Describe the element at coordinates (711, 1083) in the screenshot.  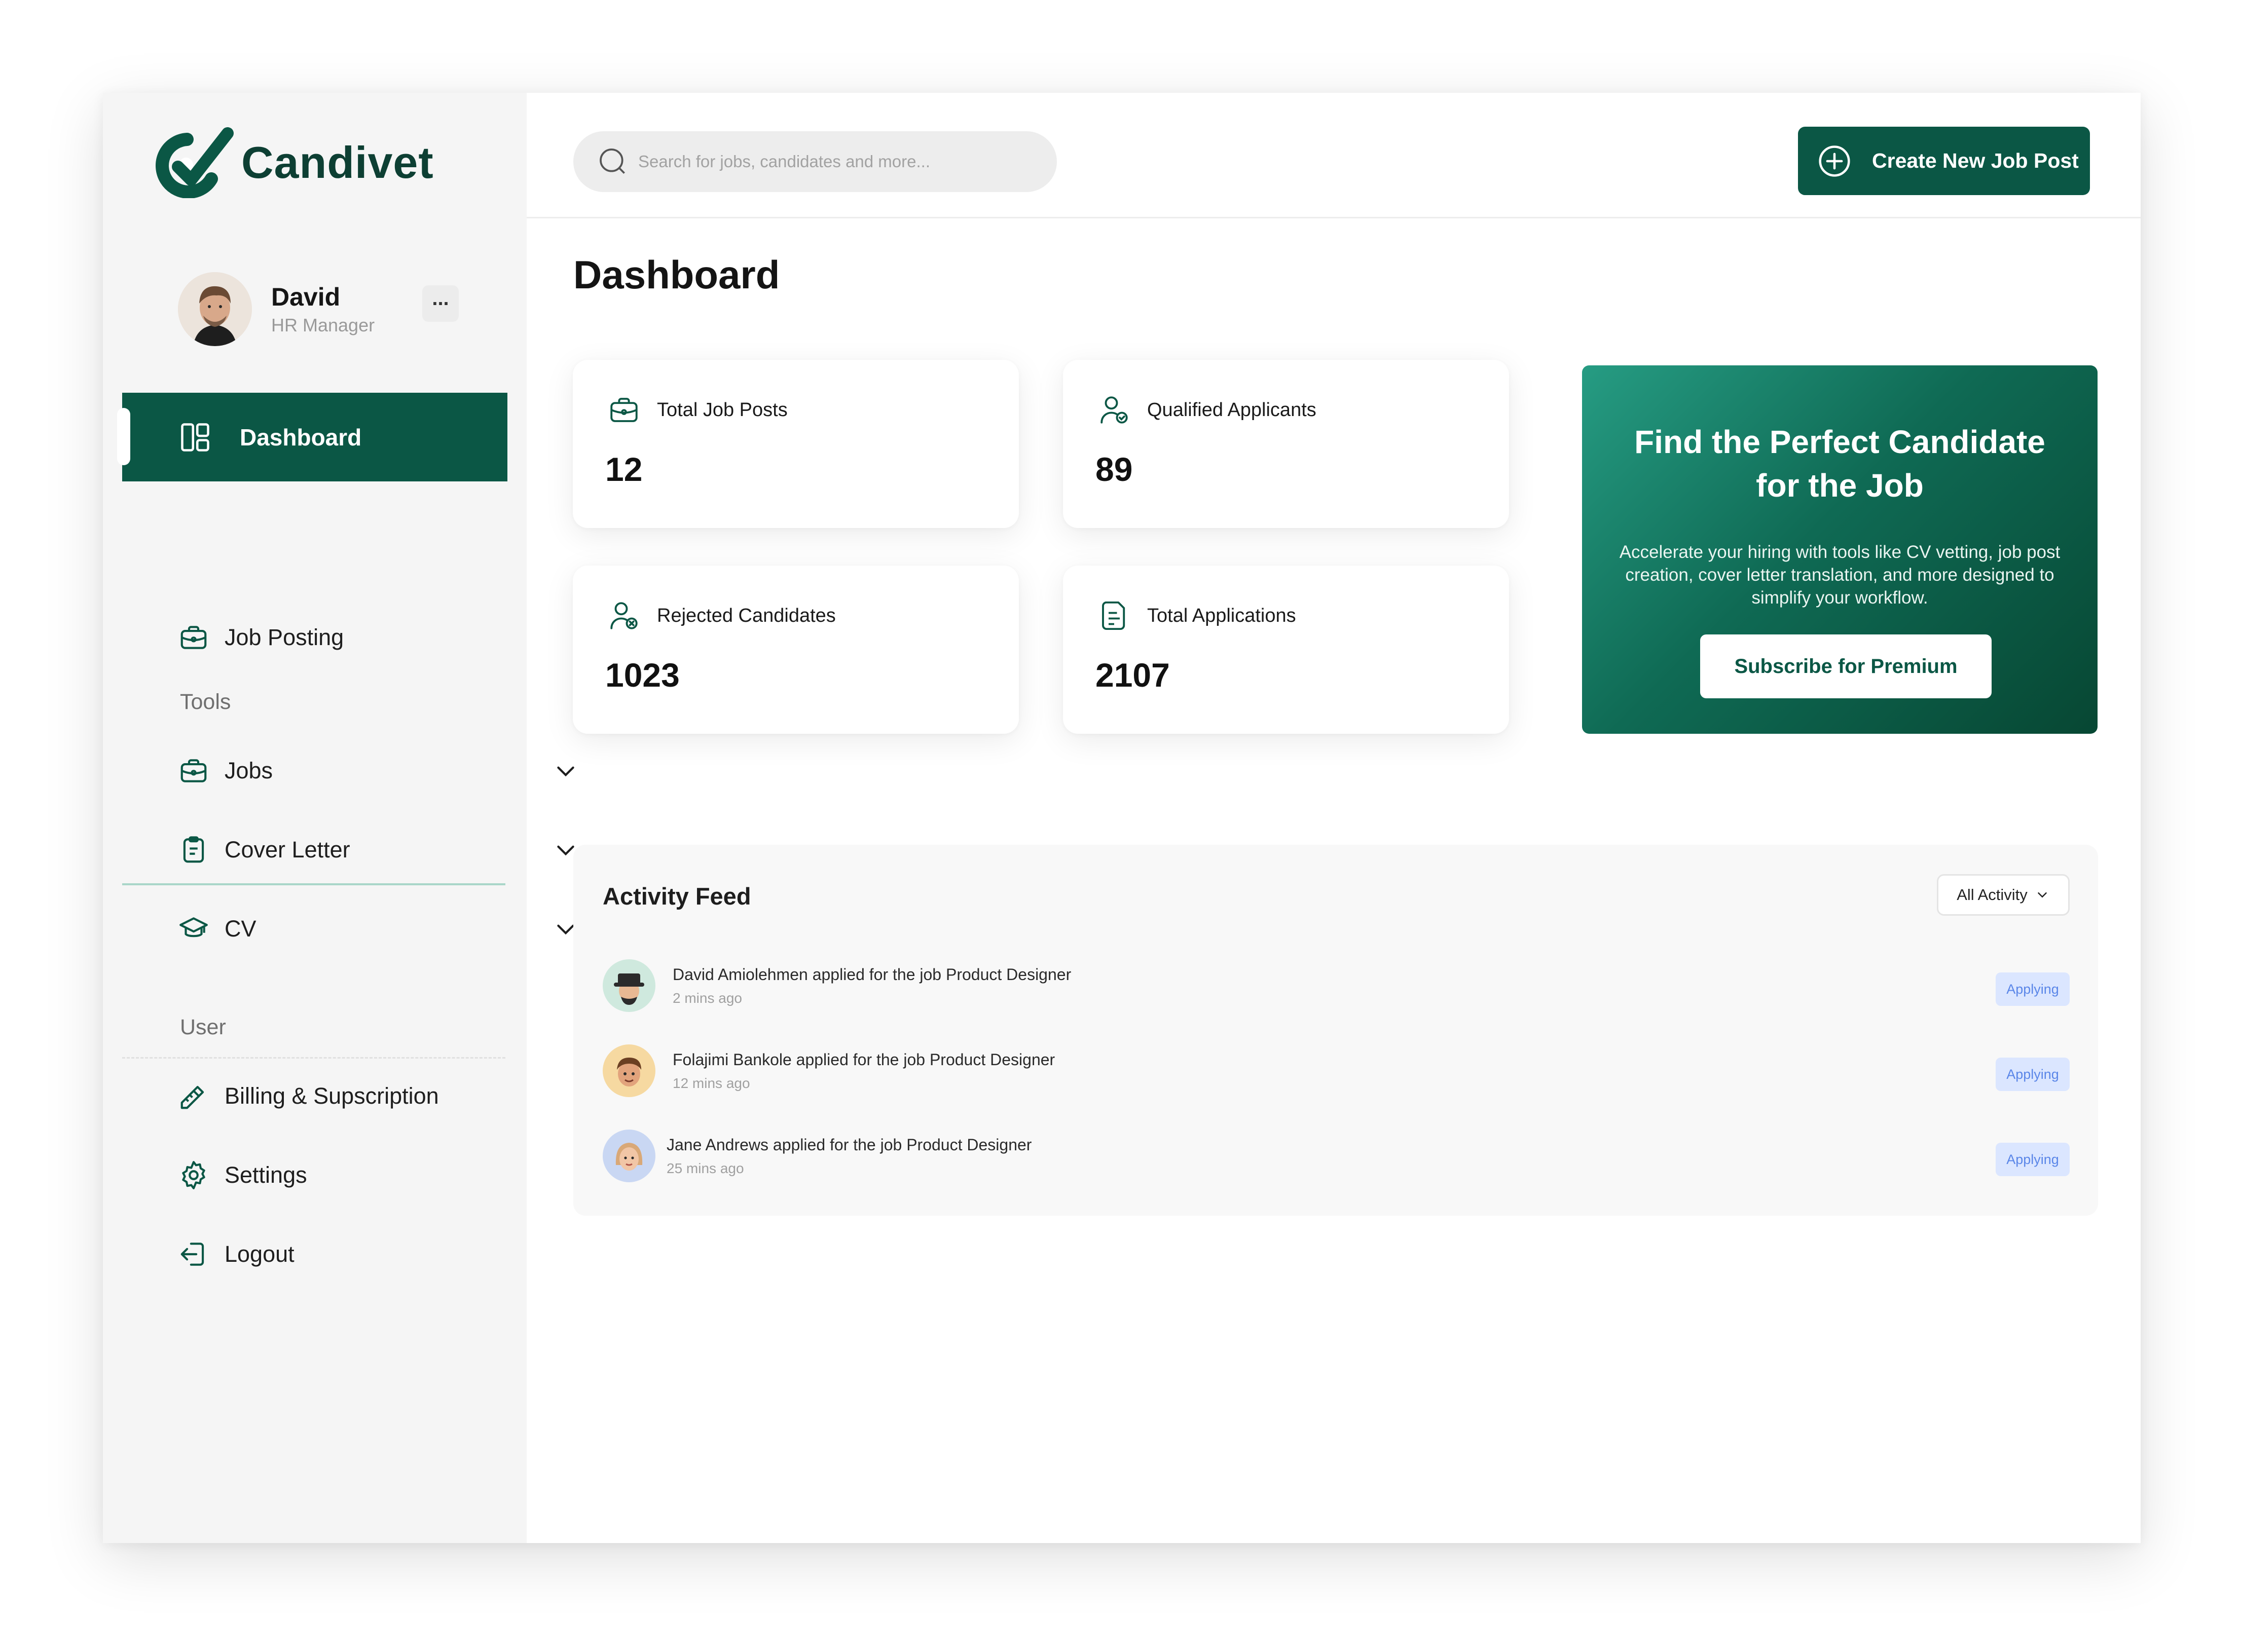
I see `activity-time: 12 mins ago` at that location.